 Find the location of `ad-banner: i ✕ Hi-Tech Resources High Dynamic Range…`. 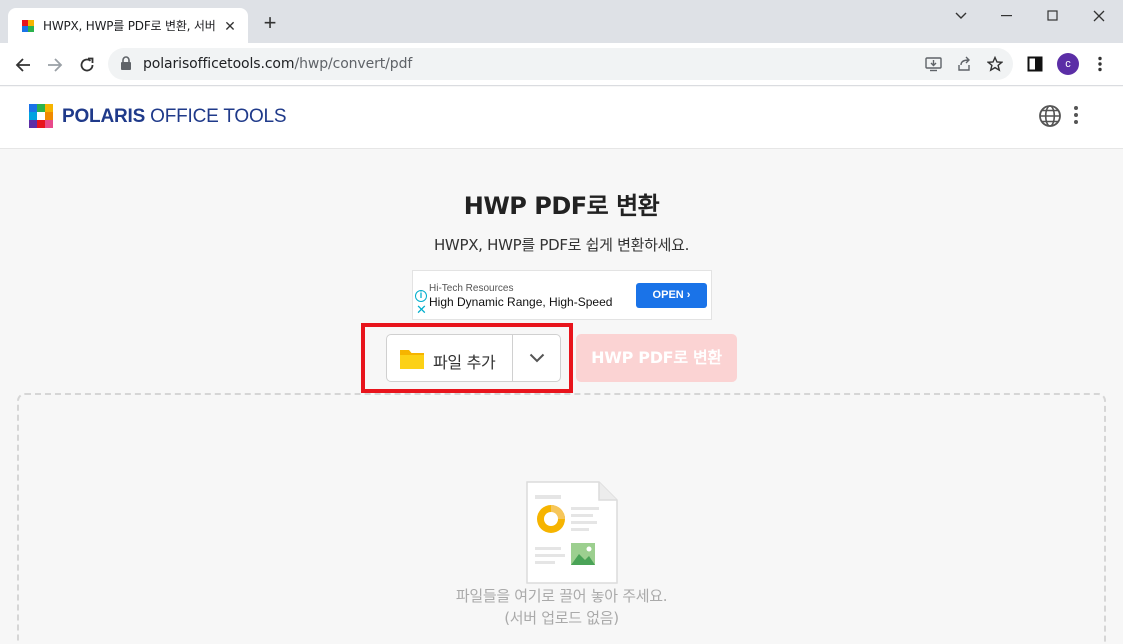

ad-banner: i ✕ Hi-Tech Resources High Dynamic Range… is located at coordinates (562, 295).